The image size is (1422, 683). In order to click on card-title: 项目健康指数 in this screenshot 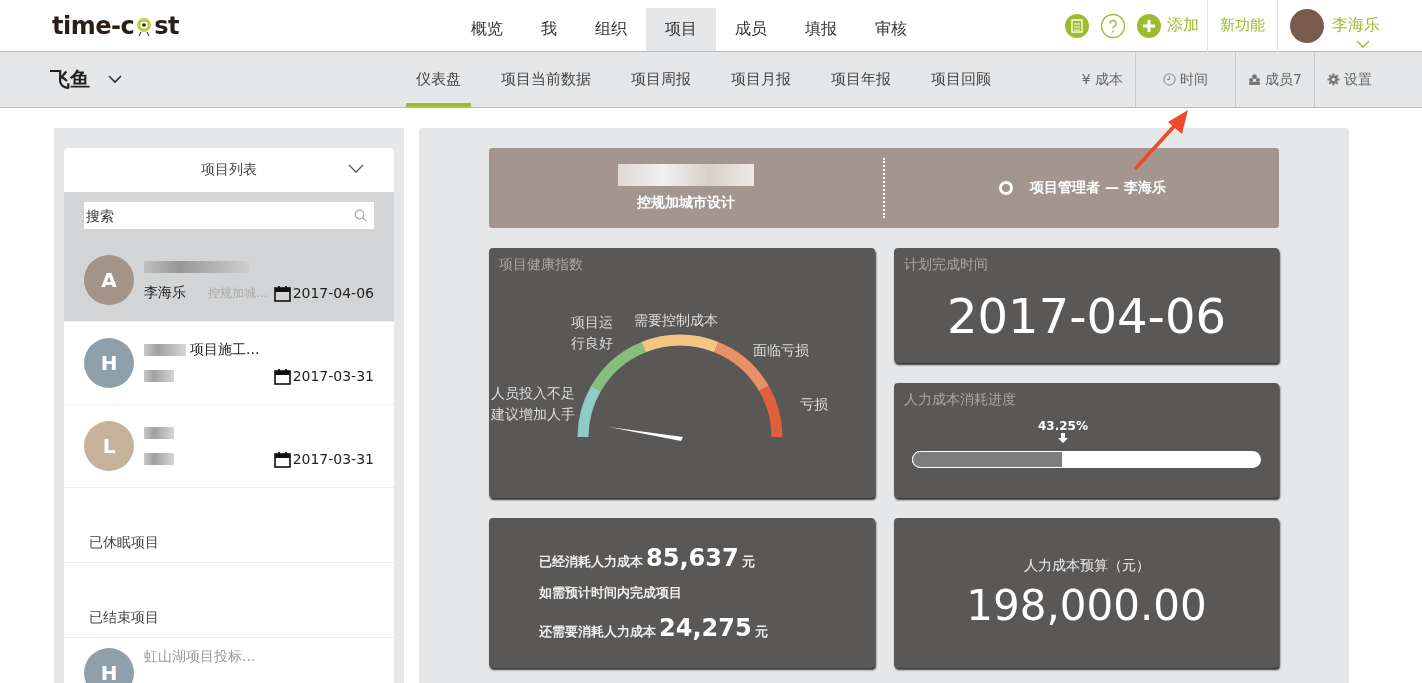, I will do `click(541, 265)`.